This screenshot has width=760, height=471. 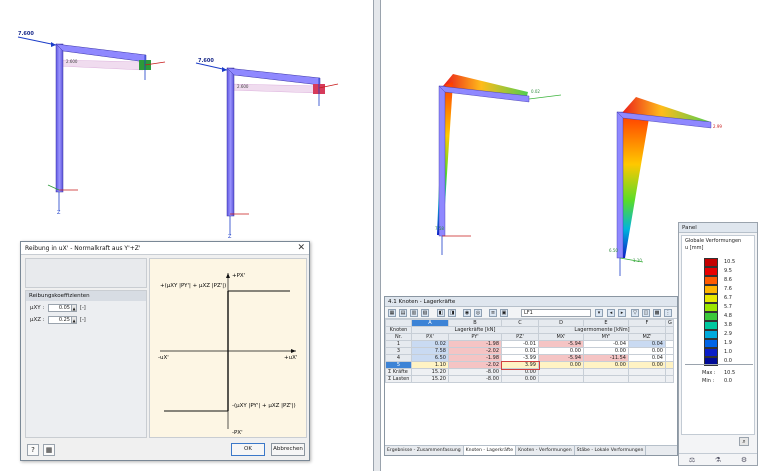 I want to click on filter-icon: ▥, so click(x=414, y=313).